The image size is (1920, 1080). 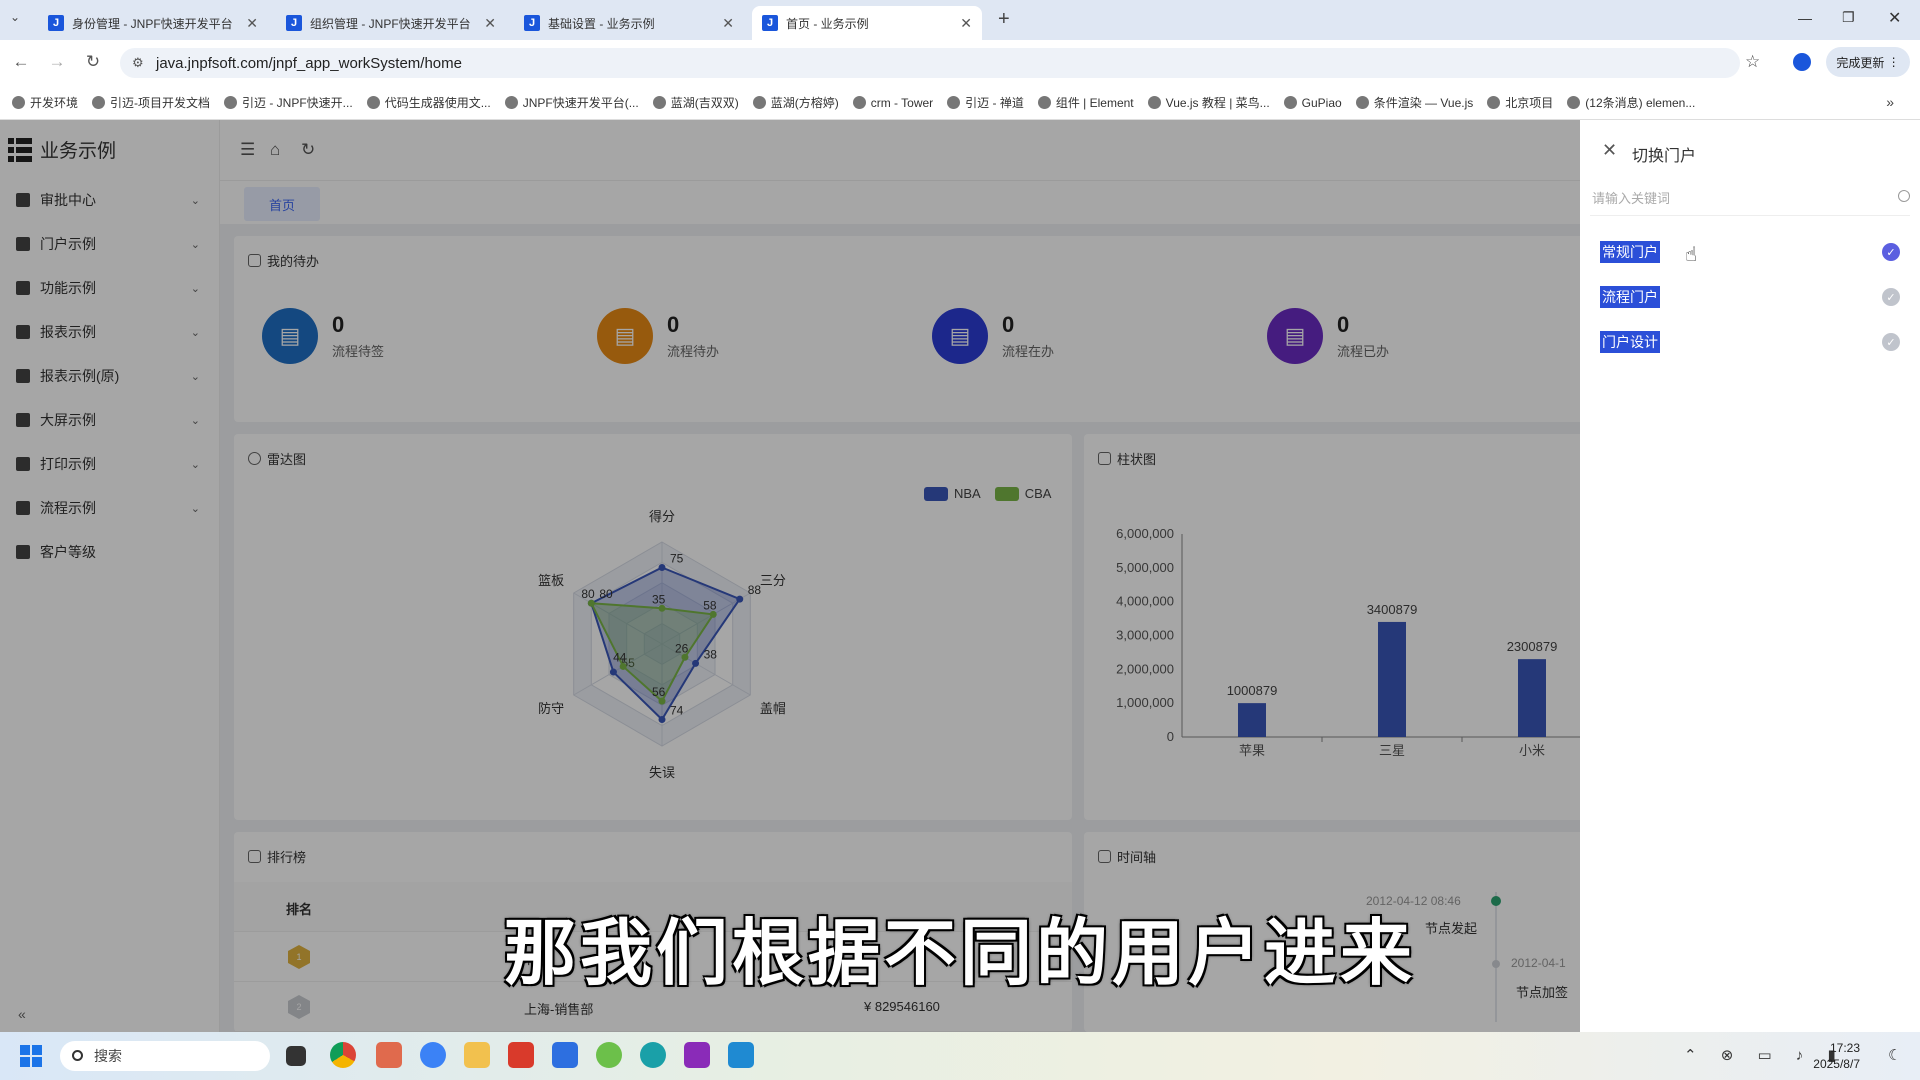 I want to click on tab-title: 首页 - 业务示例, so click(x=827, y=23).